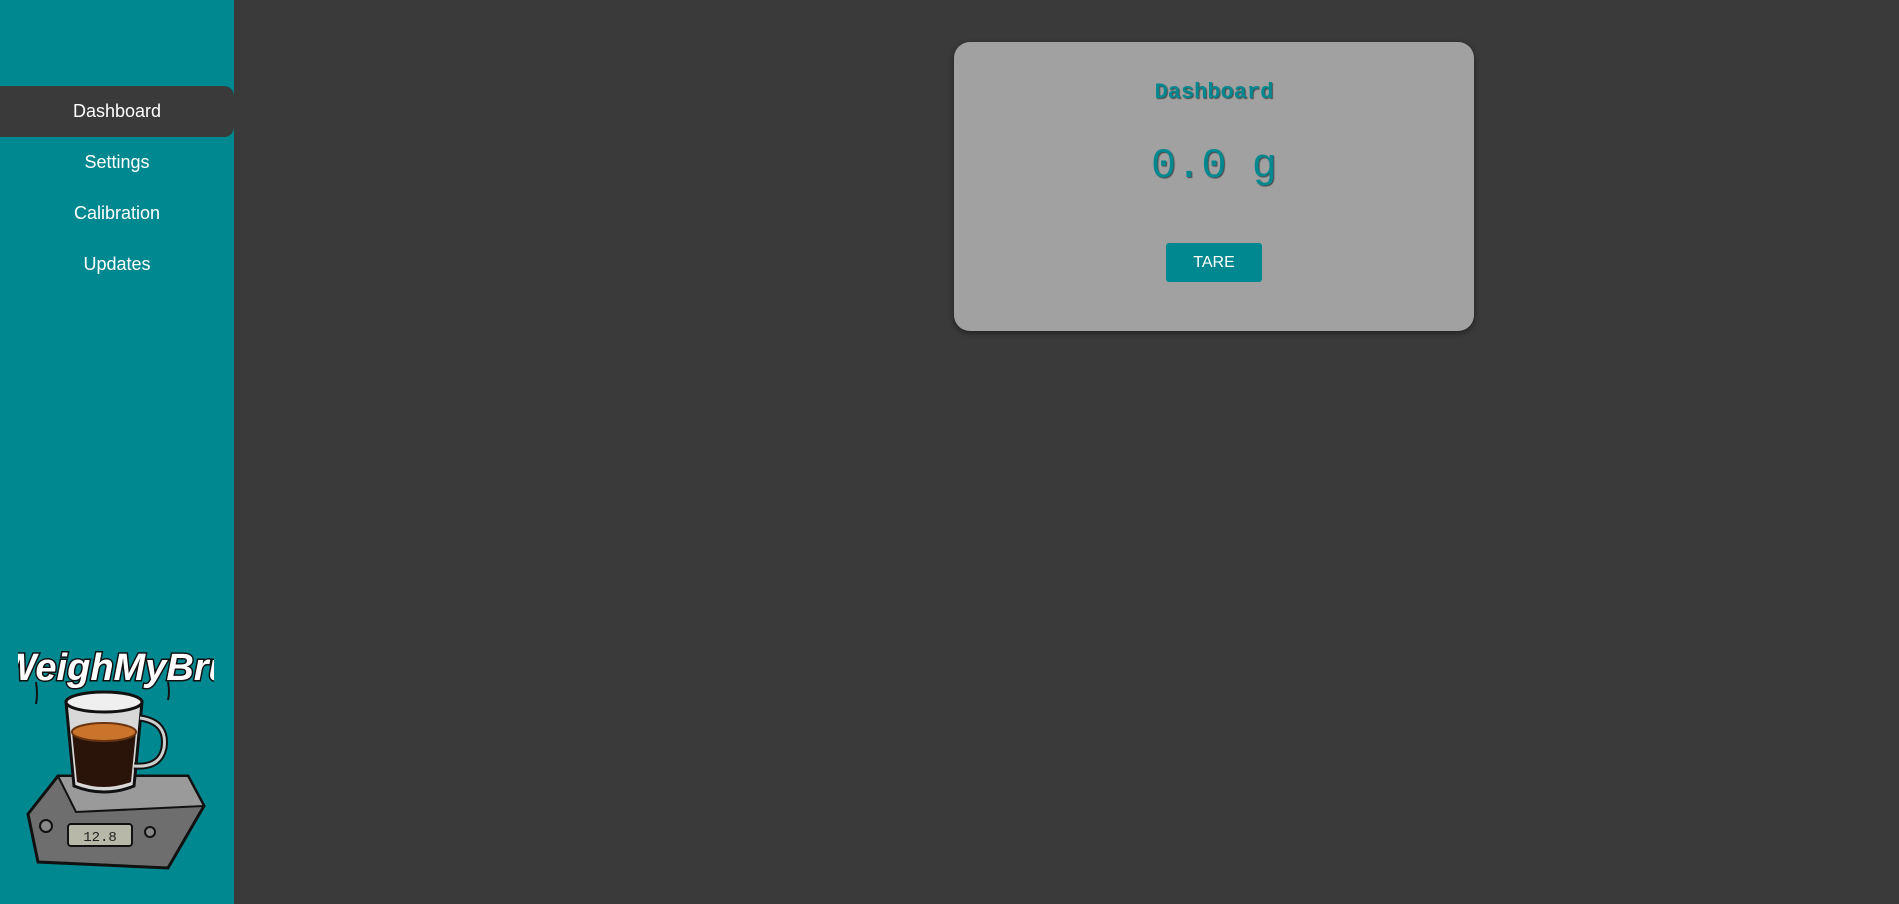  Describe the element at coordinates (117, 111) in the screenshot. I see `sidebar-item-dashboard: Dashboard` at that location.